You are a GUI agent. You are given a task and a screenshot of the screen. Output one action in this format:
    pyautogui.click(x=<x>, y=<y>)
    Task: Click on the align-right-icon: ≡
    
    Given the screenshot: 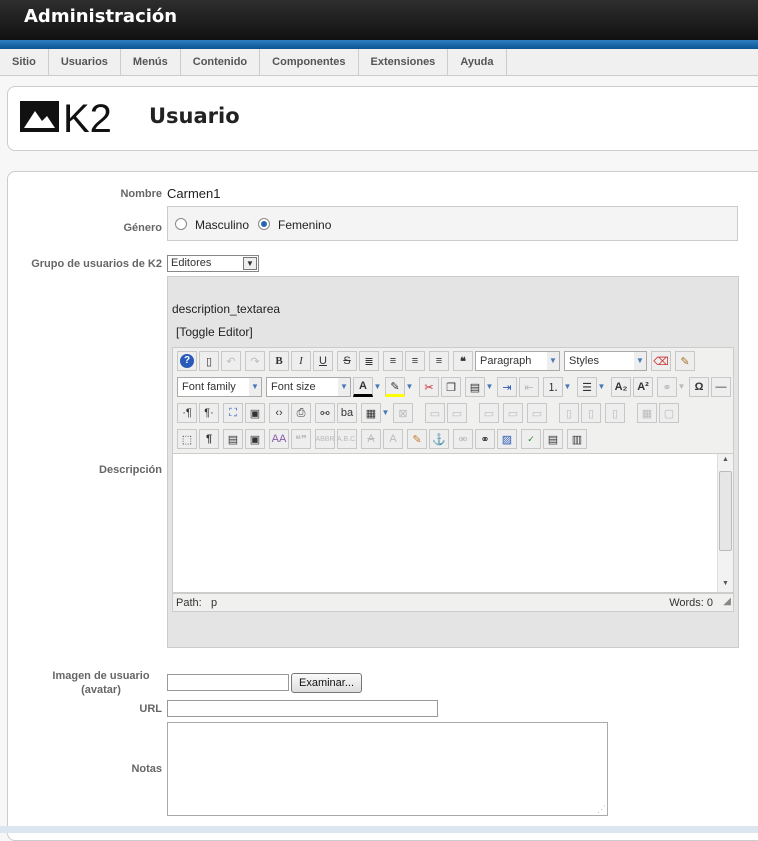 What is the action you would take?
    pyautogui.click(x=439, y=361)
    